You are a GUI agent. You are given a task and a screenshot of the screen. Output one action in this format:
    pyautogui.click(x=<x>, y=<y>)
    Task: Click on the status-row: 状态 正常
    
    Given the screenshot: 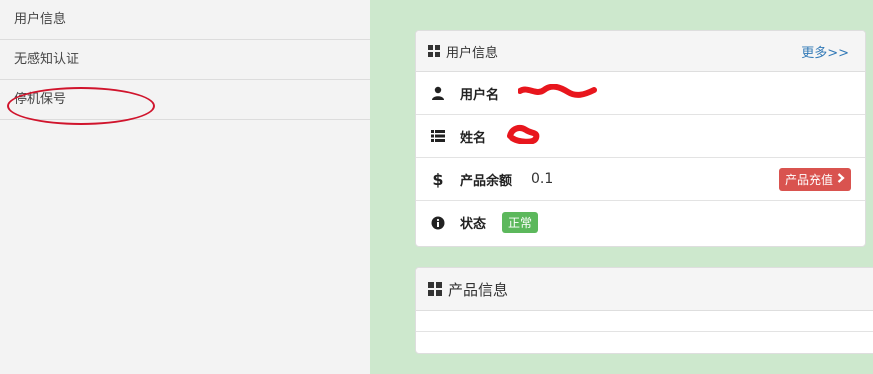 What is the action you would take?
    pyautogui.click(x=640, y=222)
    